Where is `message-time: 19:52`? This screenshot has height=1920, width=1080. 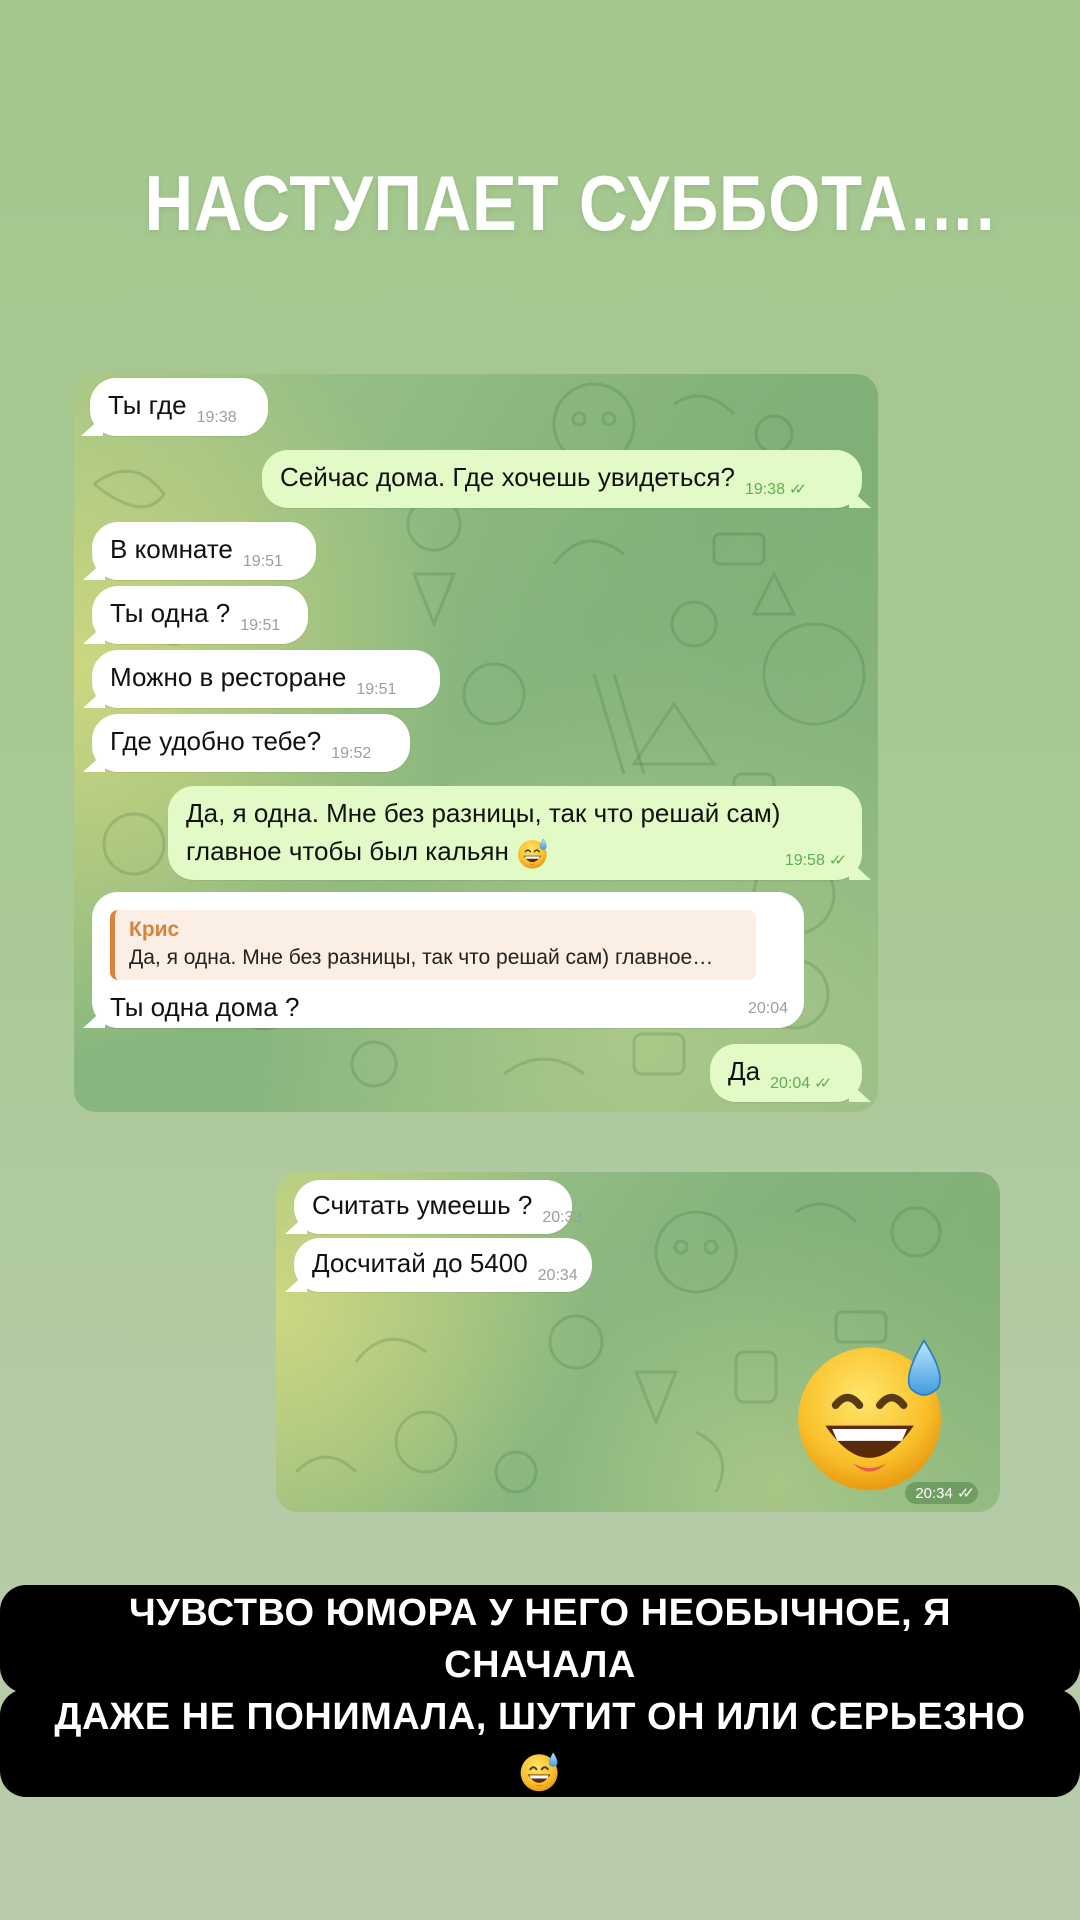 message-time: 19:52 is located at coordinates (351, 753).